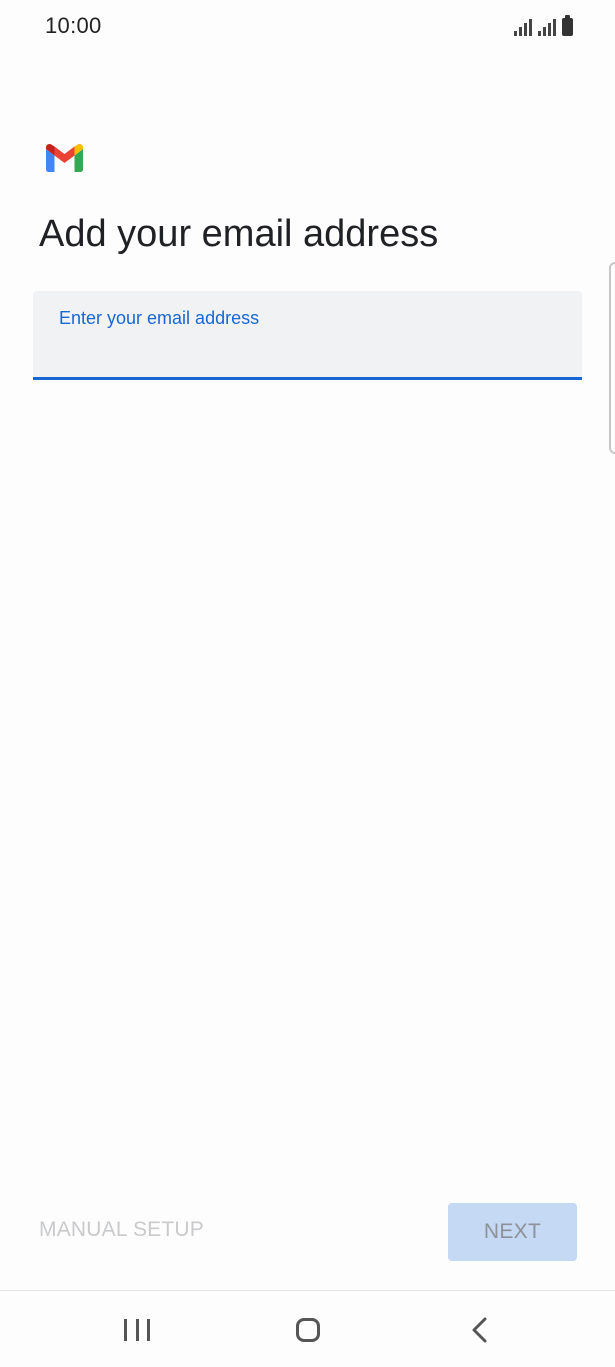  Describe the element at coordinates (137, 1330) in the screenshot. I see `recents-icon` at that location.